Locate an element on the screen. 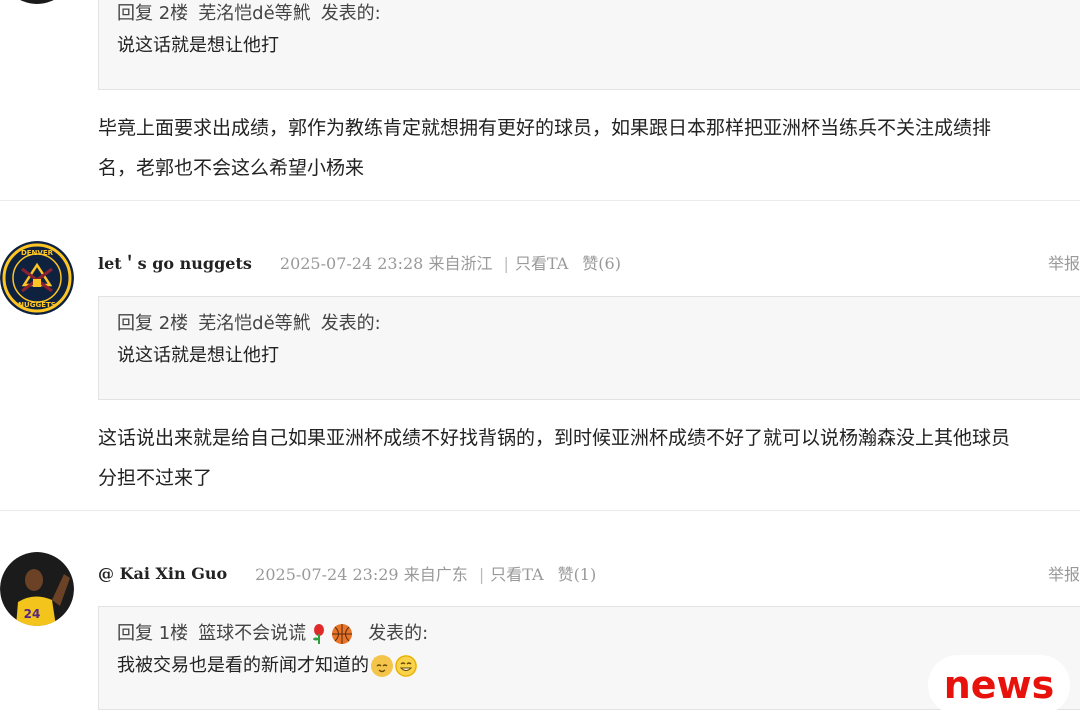 The image size is (1080, 720). grinning-face-icon is located at coordinates (406, 666).